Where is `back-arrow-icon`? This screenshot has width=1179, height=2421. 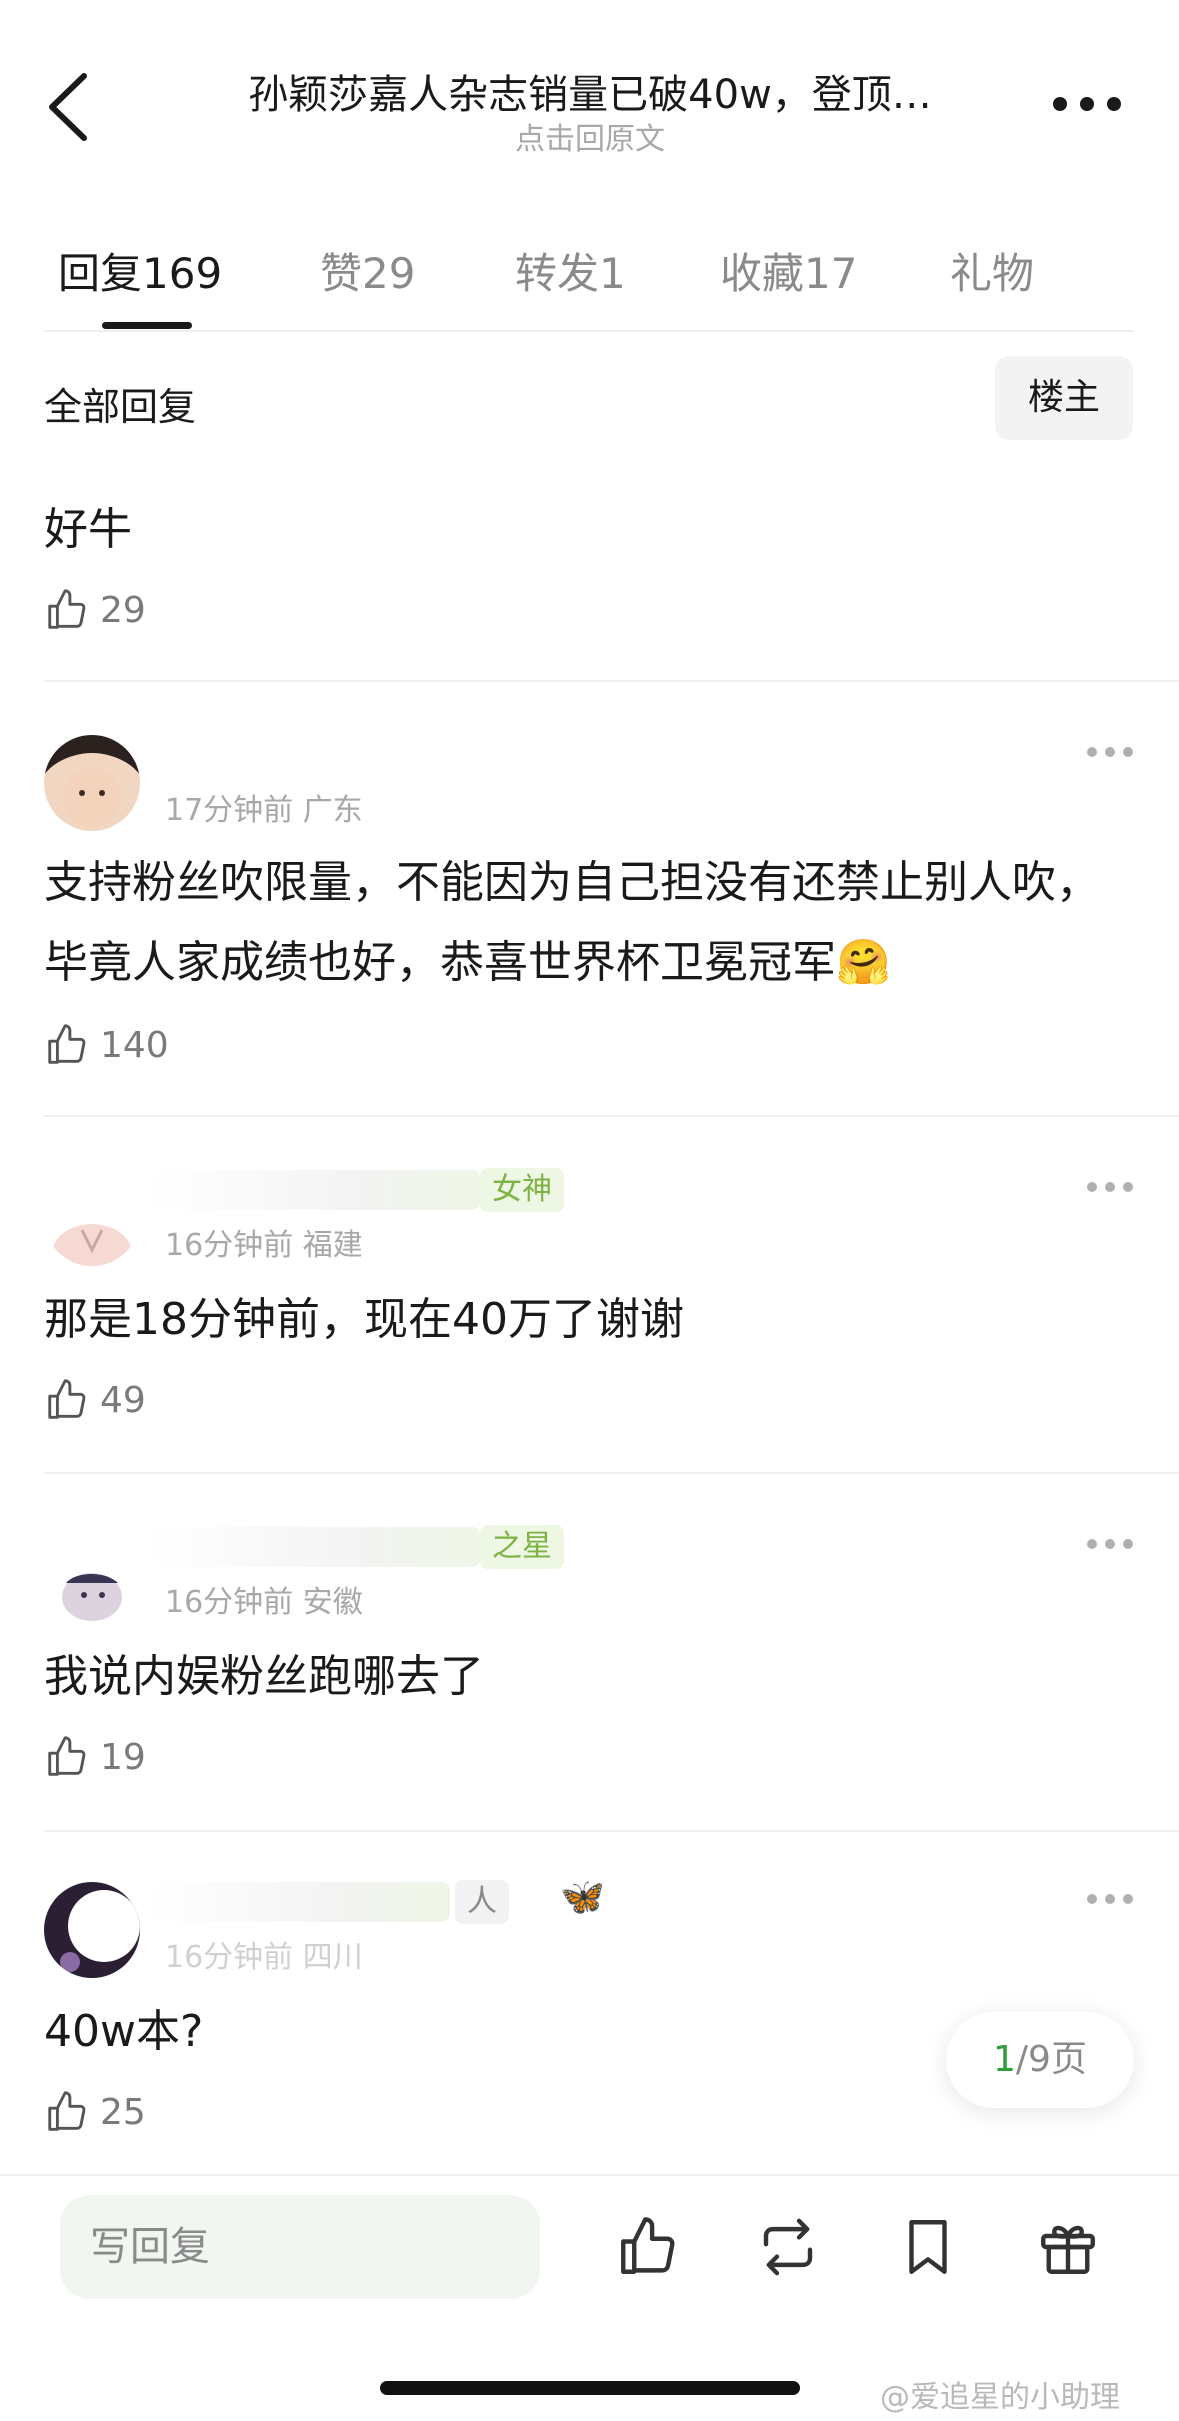 back-arrow-icon is located at coordinates (68, 107).